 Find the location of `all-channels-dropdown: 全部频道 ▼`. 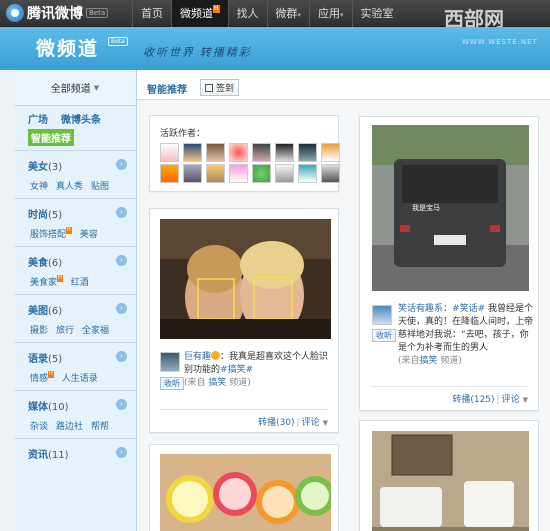

all-channels-dropdown: 全部频道 ▼ is located at coordinates (75, 88).